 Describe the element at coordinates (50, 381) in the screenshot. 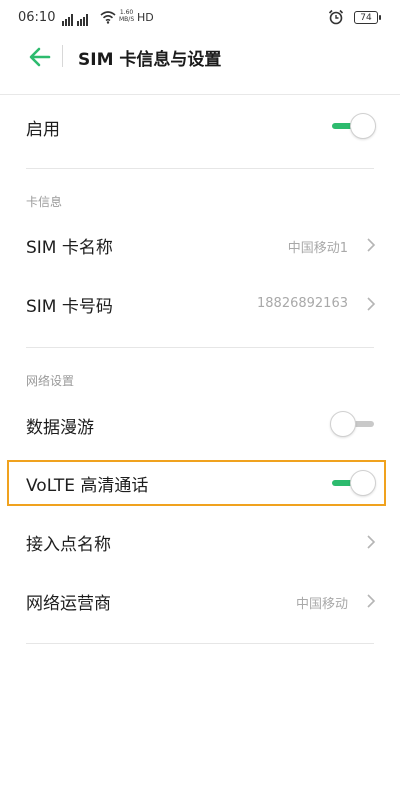

I see `section-network: 网络设置` at that location.